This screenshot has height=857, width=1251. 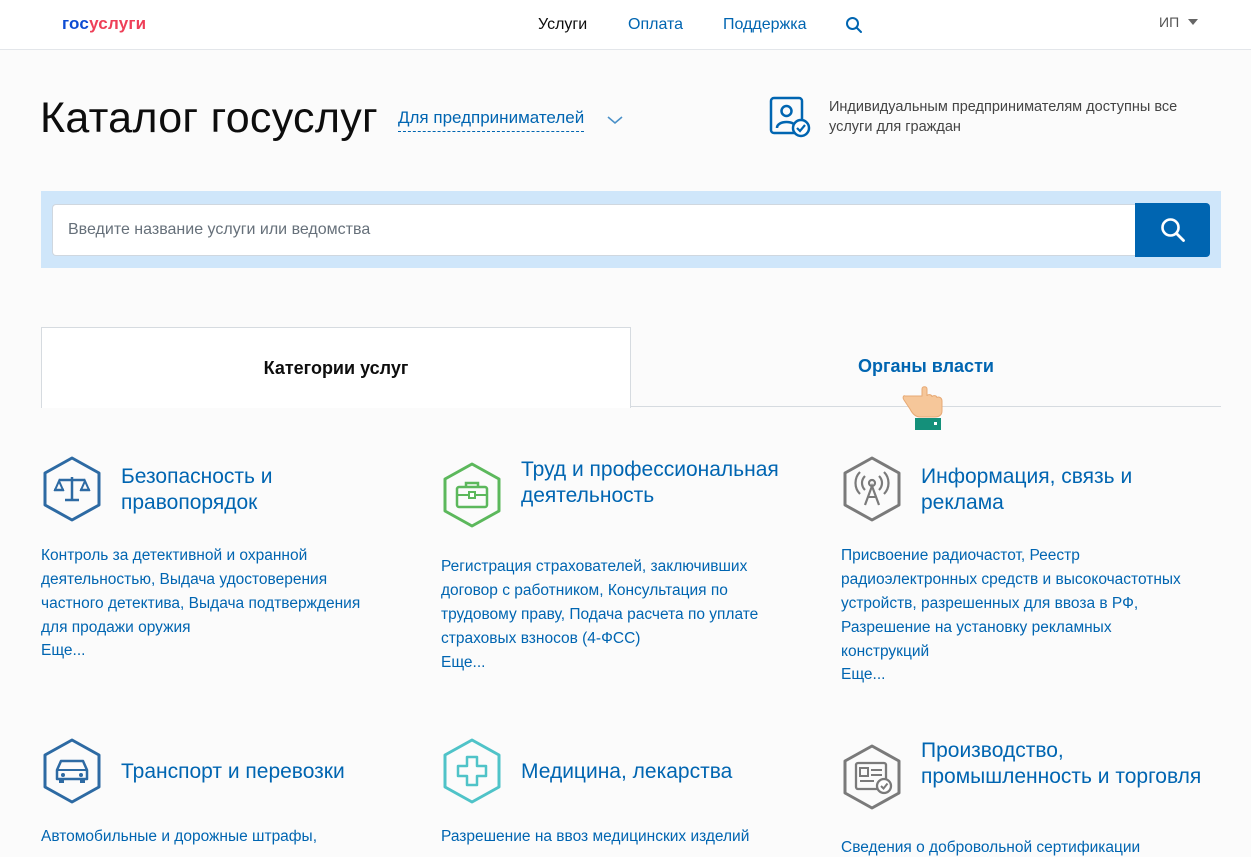 What do you see at coordinates (209, 118) in the screenshot?
I see `page-title: Каталог госуслуг` at bounding box center [209, 118].